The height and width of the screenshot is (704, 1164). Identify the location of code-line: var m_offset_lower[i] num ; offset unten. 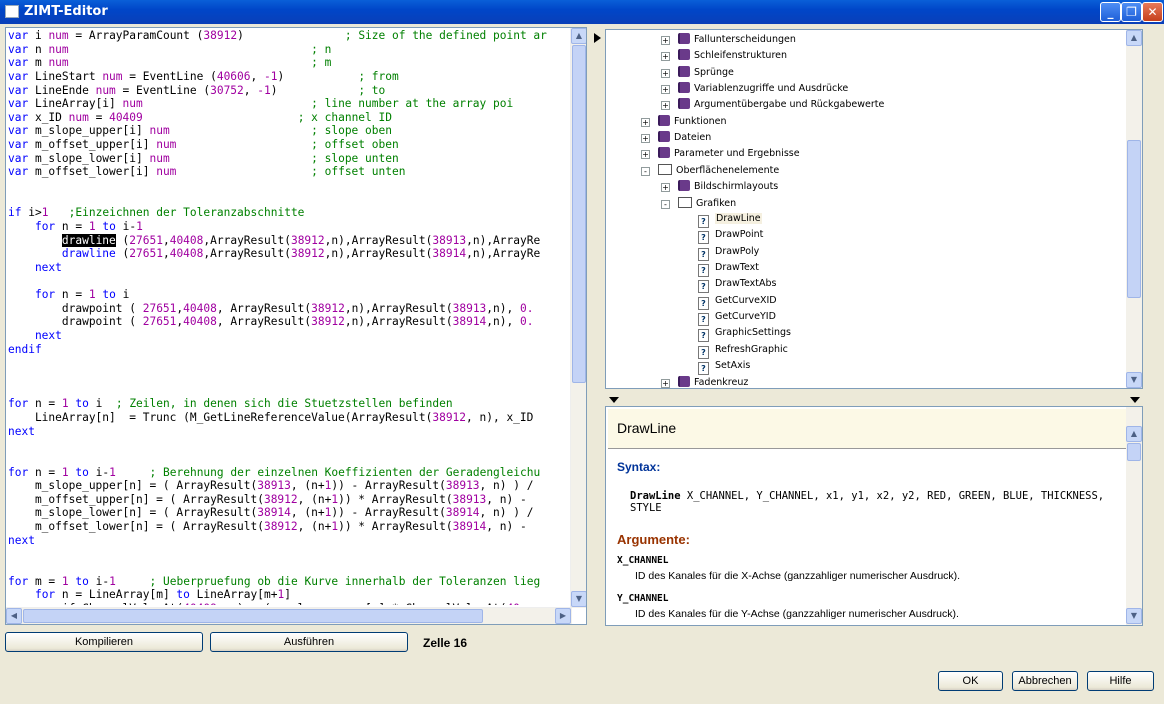
(290, 172).